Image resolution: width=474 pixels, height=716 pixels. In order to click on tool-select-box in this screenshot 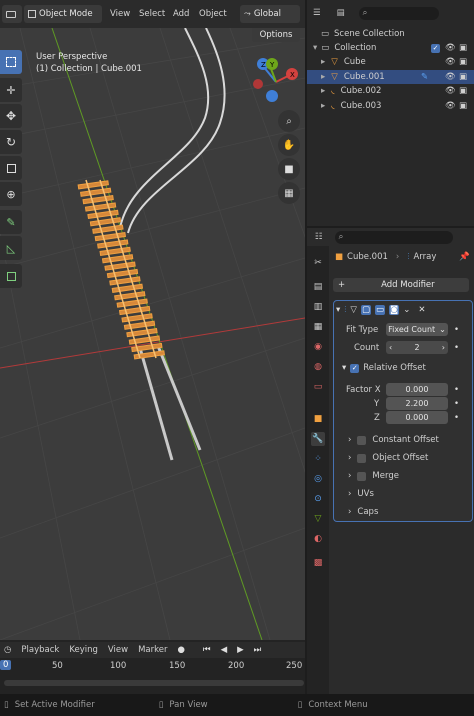, I will do `click(11, 62)`.